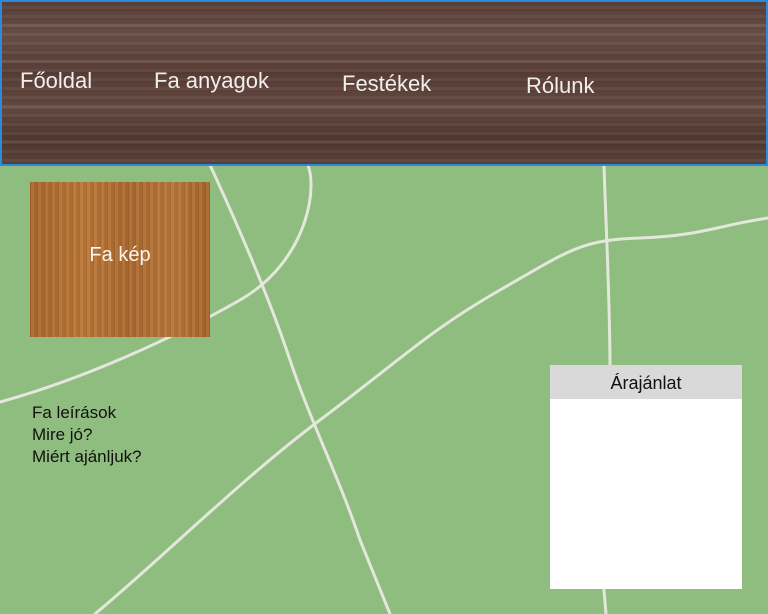 The width and height of the screenshot is (768, 614). Describe the element at coordinates (120, 255) in the screenshot. I see `wood-image-label: Fa kép` at that location.